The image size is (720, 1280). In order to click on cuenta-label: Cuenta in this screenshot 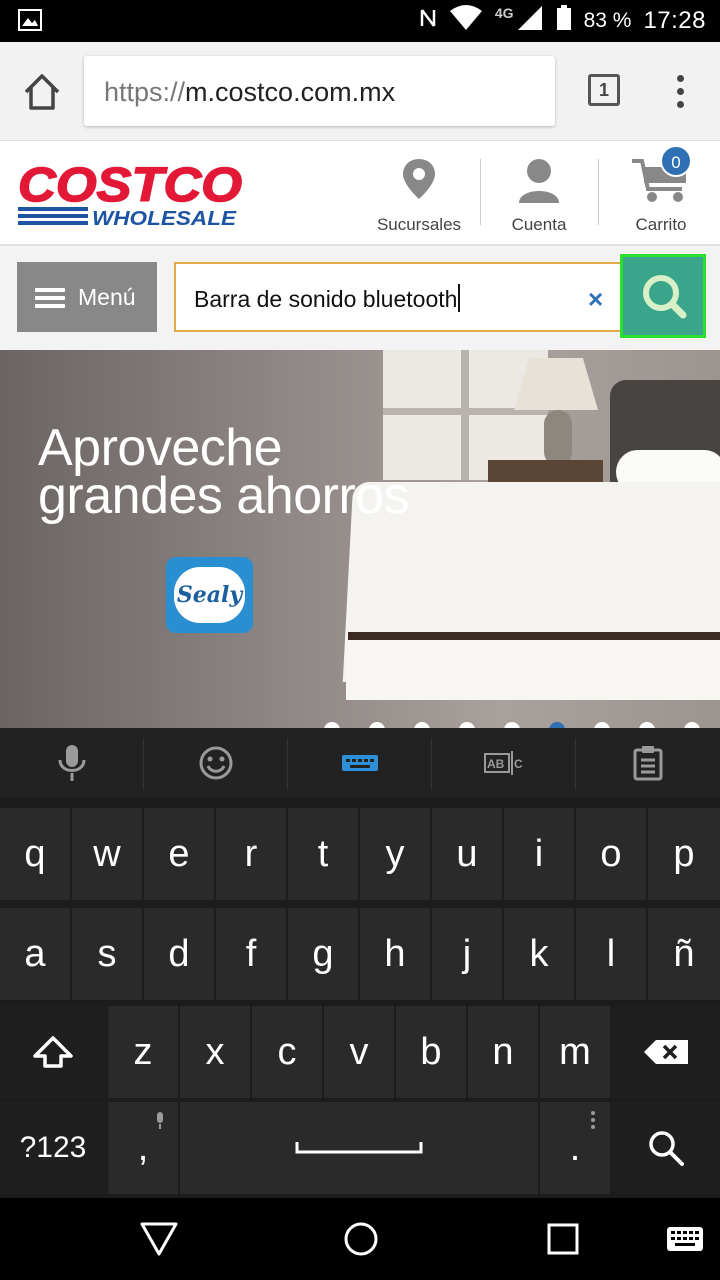, I will do `click(539, 224)`.